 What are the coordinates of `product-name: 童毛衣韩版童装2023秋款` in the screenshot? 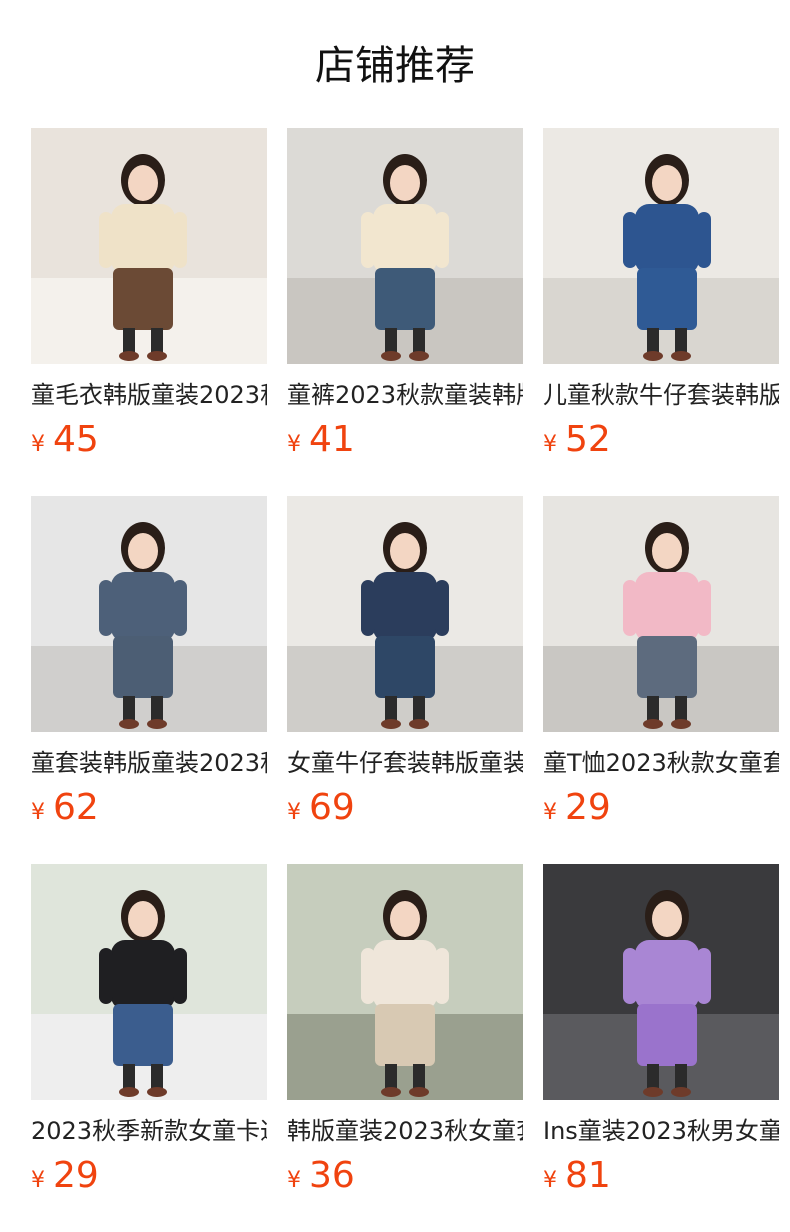 It's located at (149, 395).